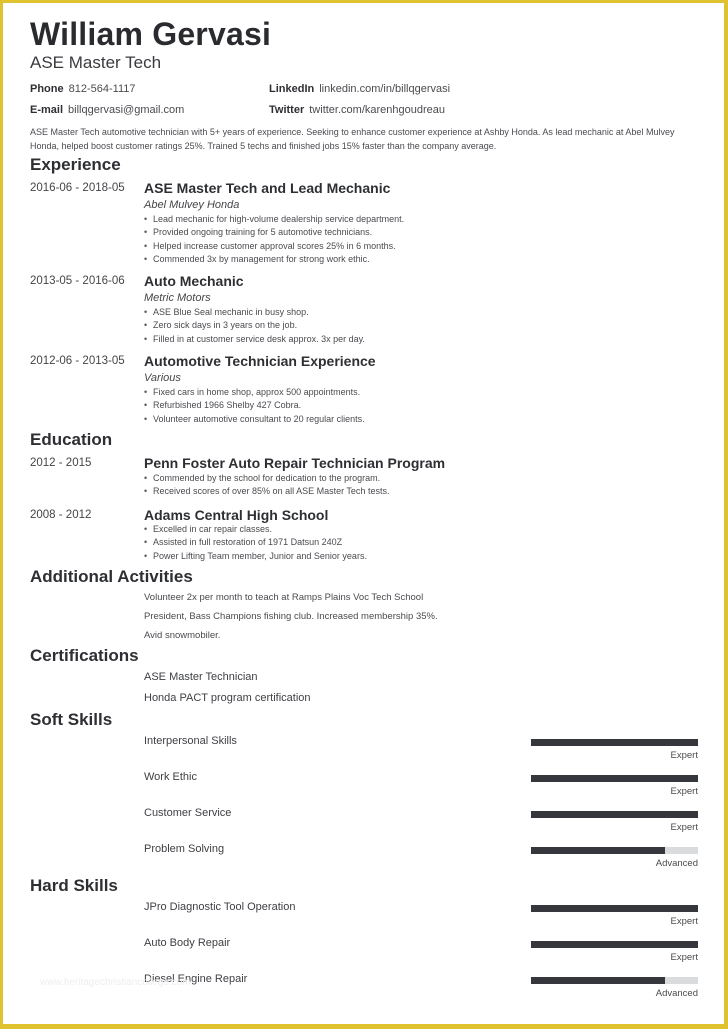 This screenshot has height=1029, width=728. What do you see at coordinates (61, 463) in the screenshot?
I see `education-dates: 2012 - 2015` at bounding box center [61, 463].